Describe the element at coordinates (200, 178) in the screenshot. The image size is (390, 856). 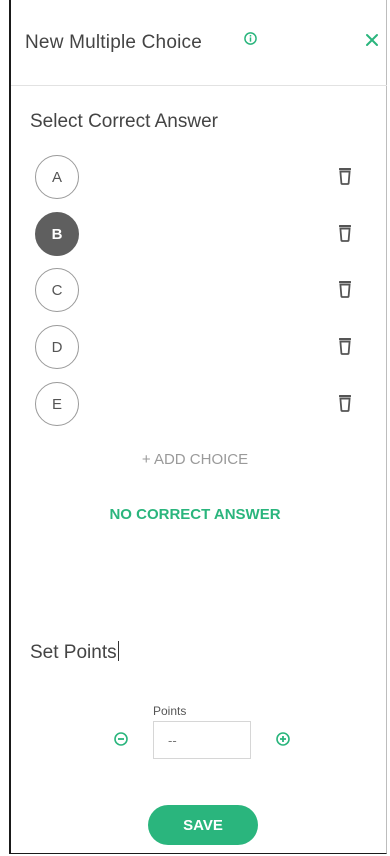
I see `choice-row-a: A` at that location.